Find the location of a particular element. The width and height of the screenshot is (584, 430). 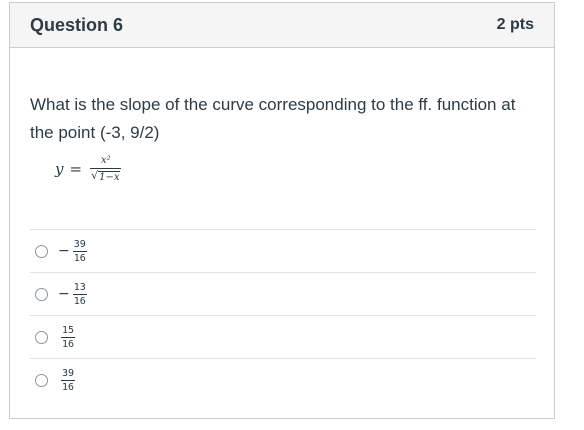

answer-value: 15 16 is located at coordinates (67, 337).